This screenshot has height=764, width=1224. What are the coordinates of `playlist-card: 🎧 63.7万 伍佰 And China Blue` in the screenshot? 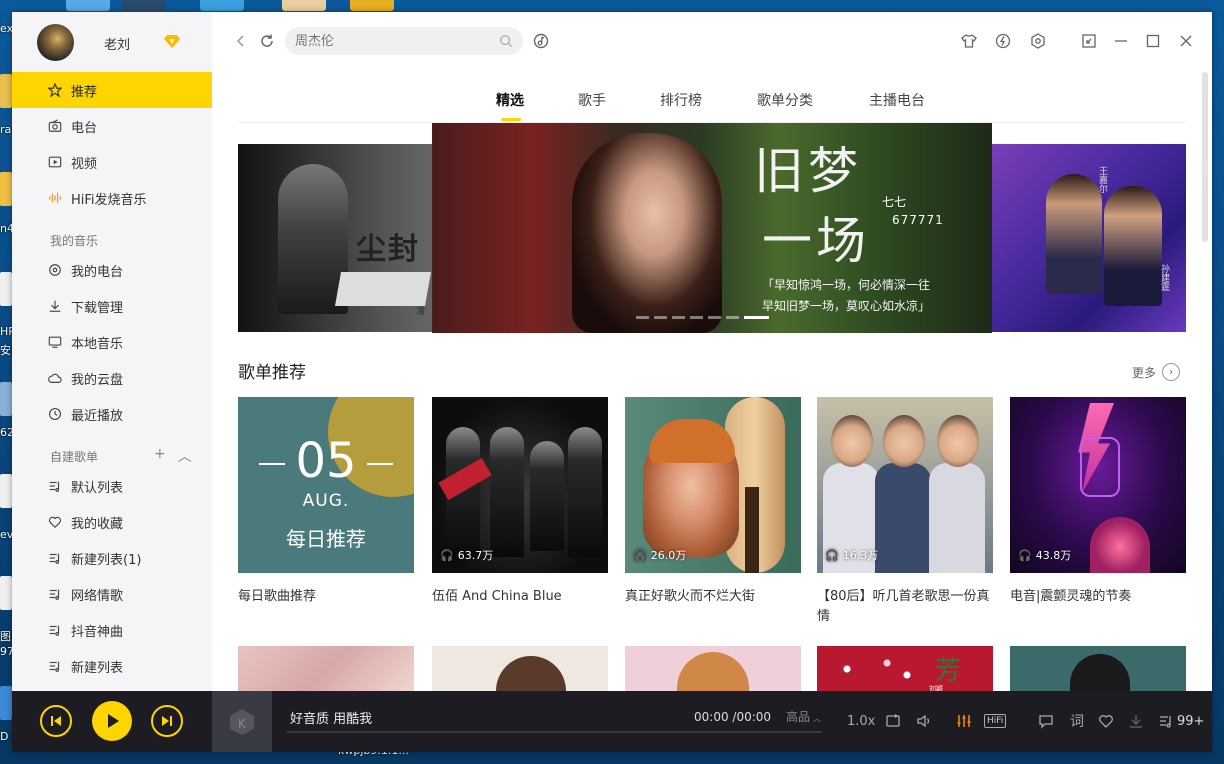 It's located at (520, 502).